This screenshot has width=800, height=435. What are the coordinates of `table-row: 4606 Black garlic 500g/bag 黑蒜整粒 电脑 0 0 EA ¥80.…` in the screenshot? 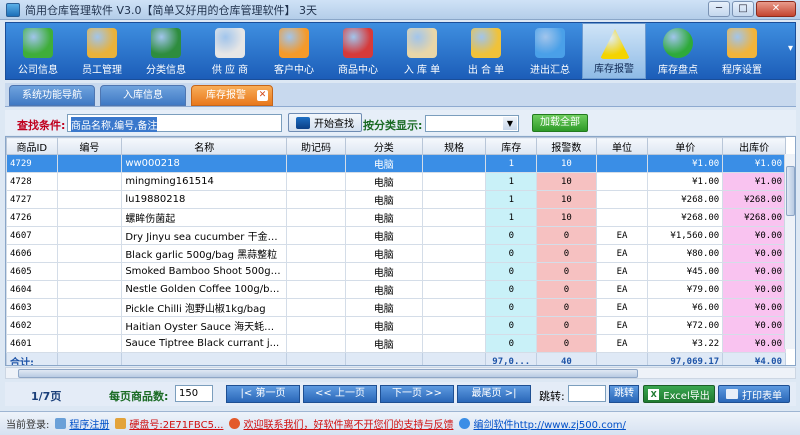 It's located at (396, 253).